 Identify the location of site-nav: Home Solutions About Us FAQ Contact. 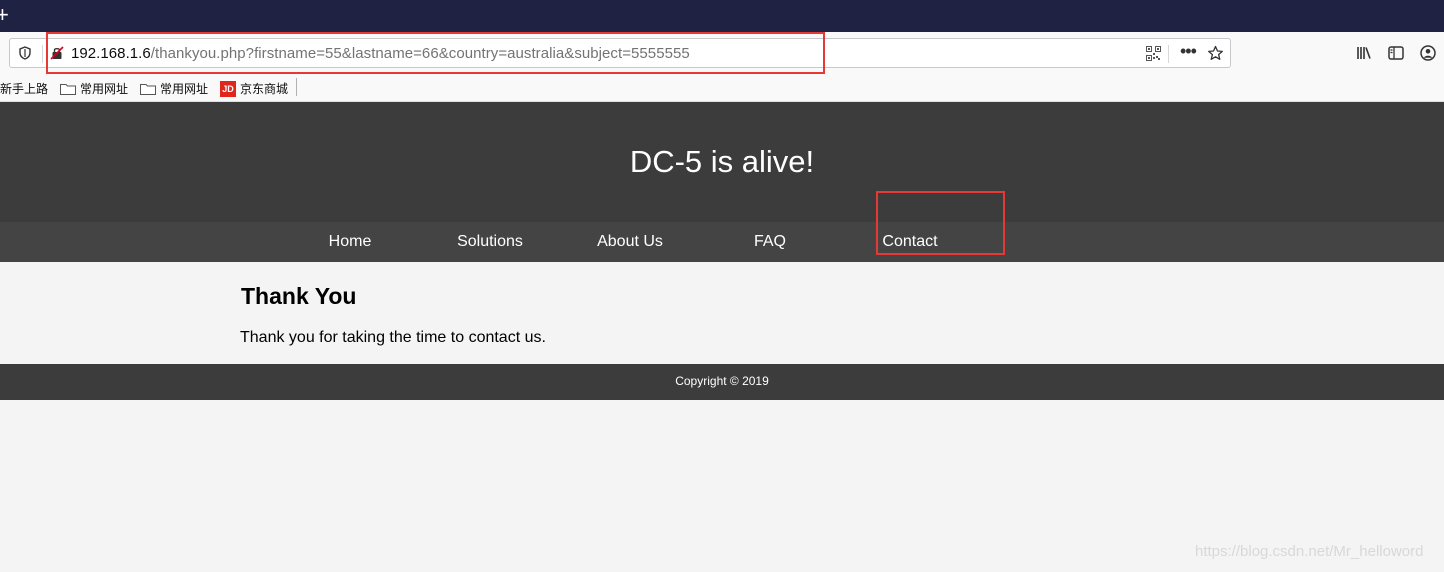
(722, 242).